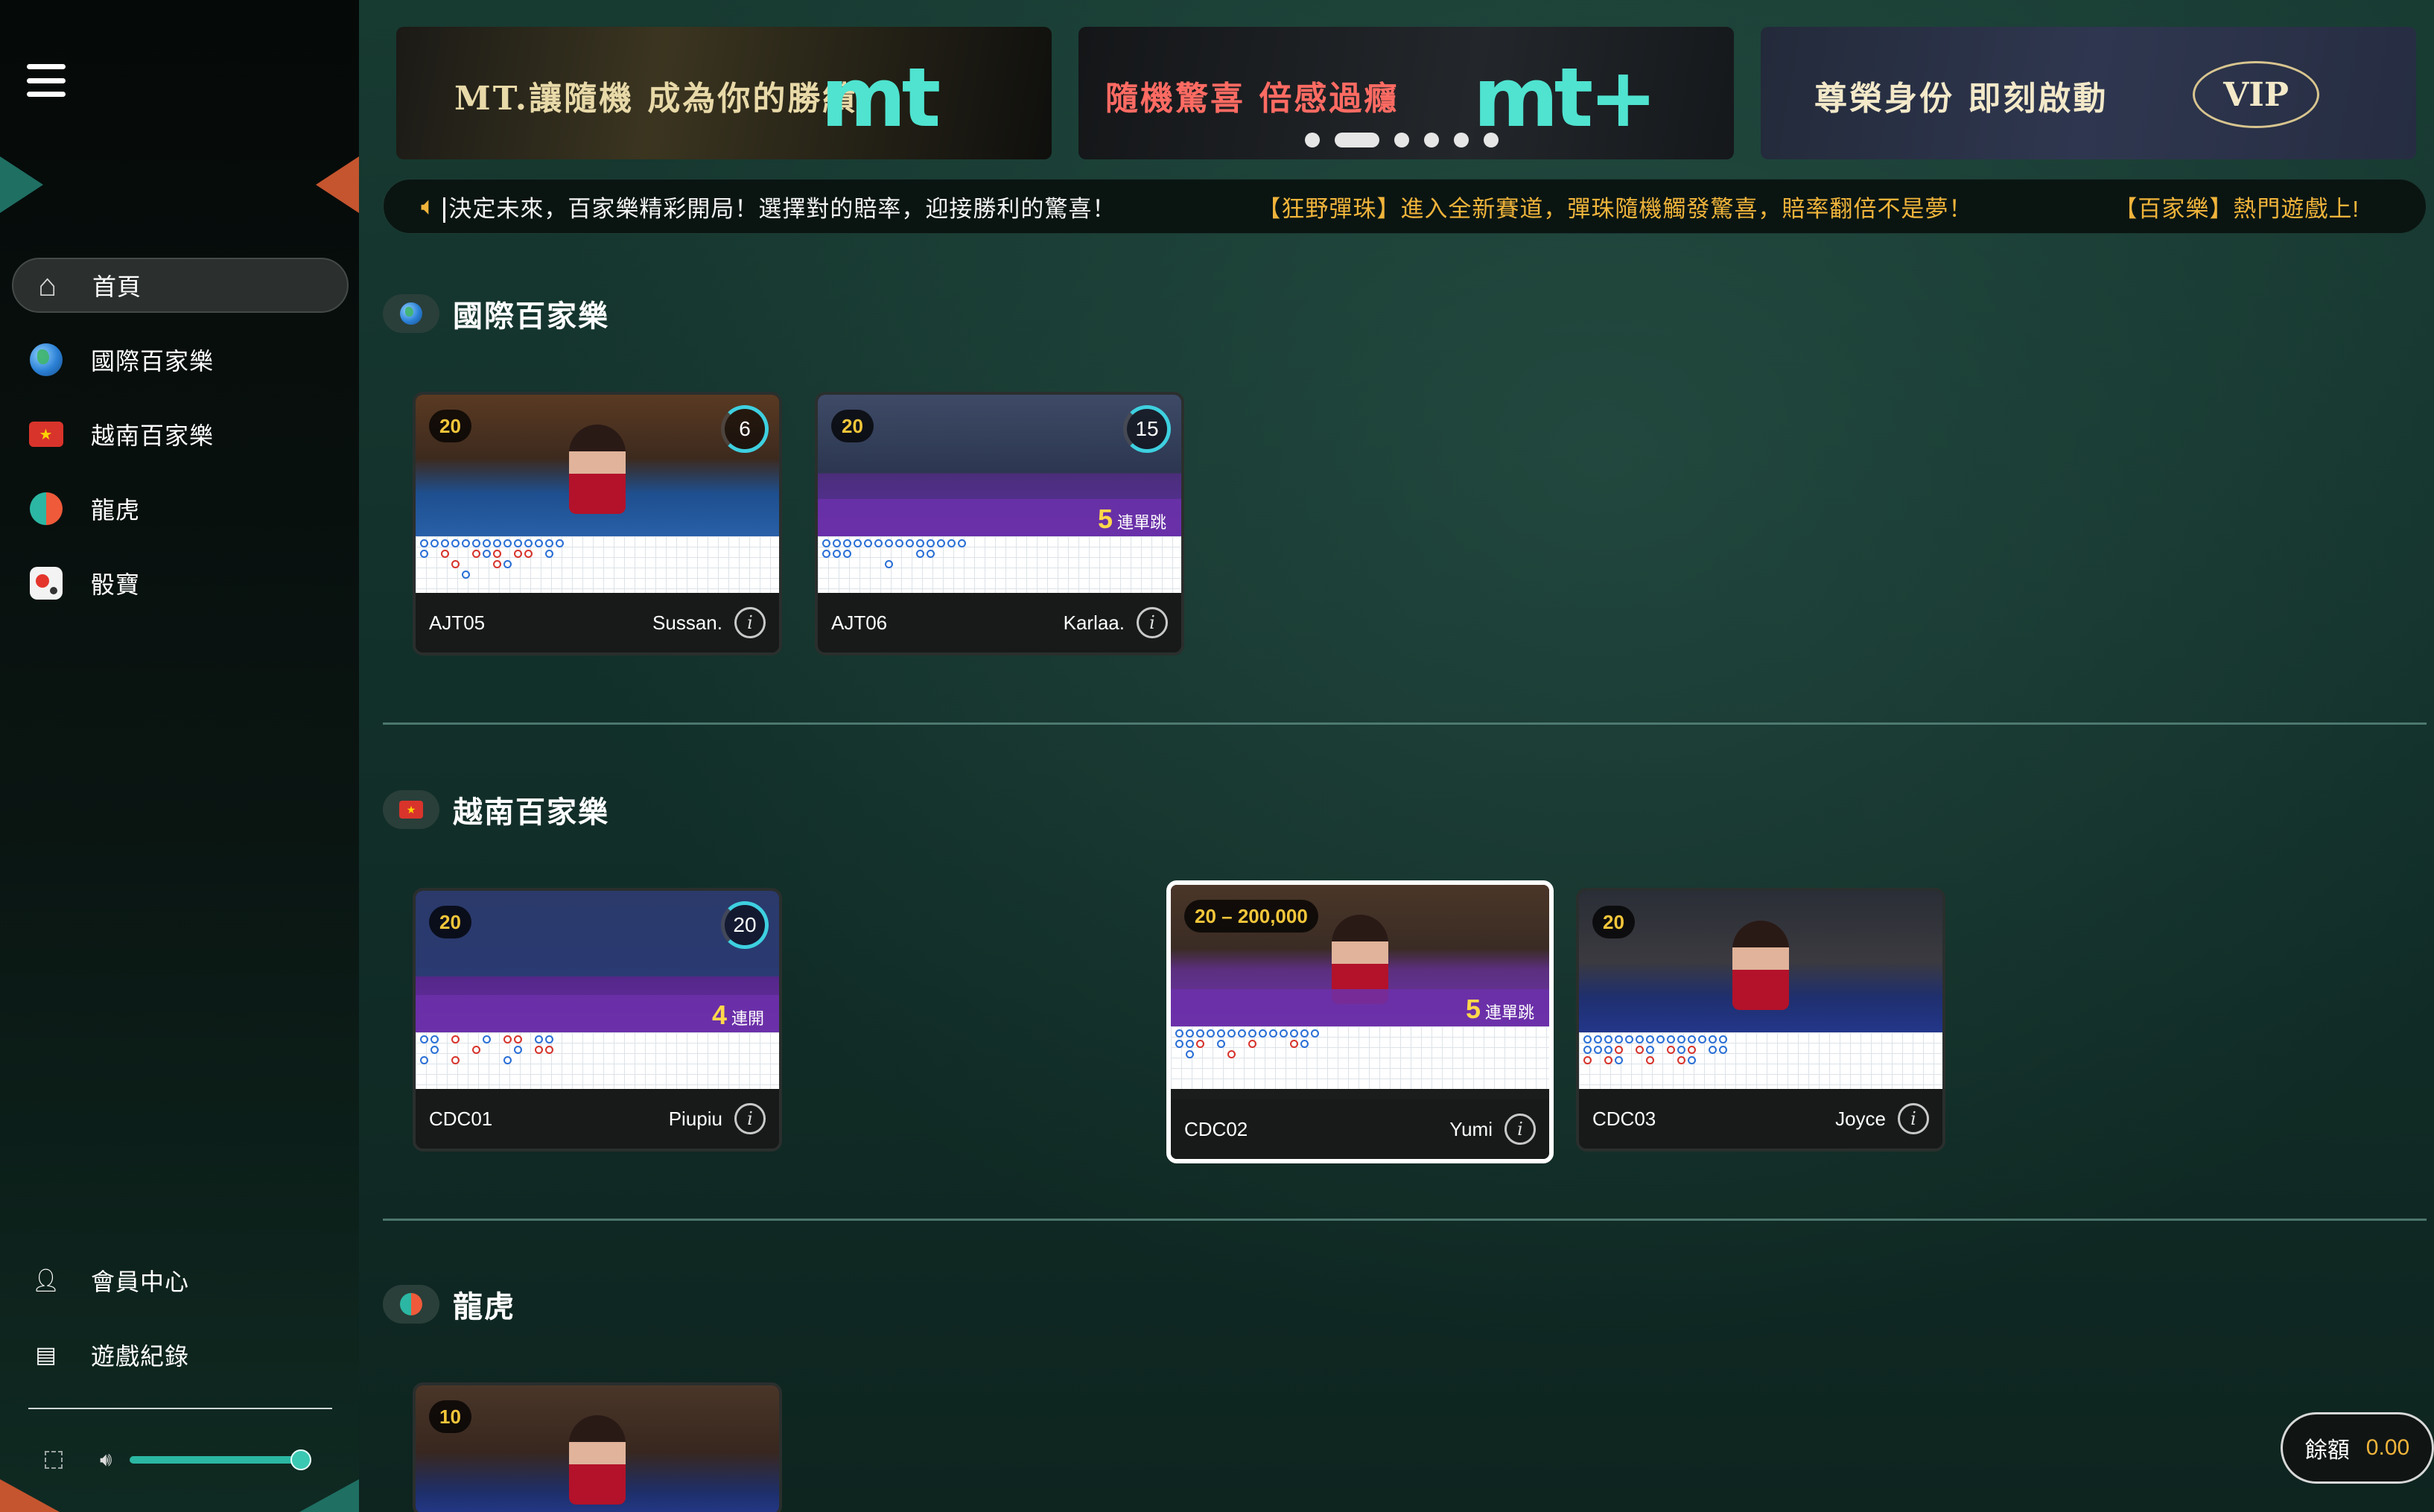 This screenshot has height=1512, width=2434. I want to click on sidebar-item-dragon-tiger: 龍虎, so click(180, 509).